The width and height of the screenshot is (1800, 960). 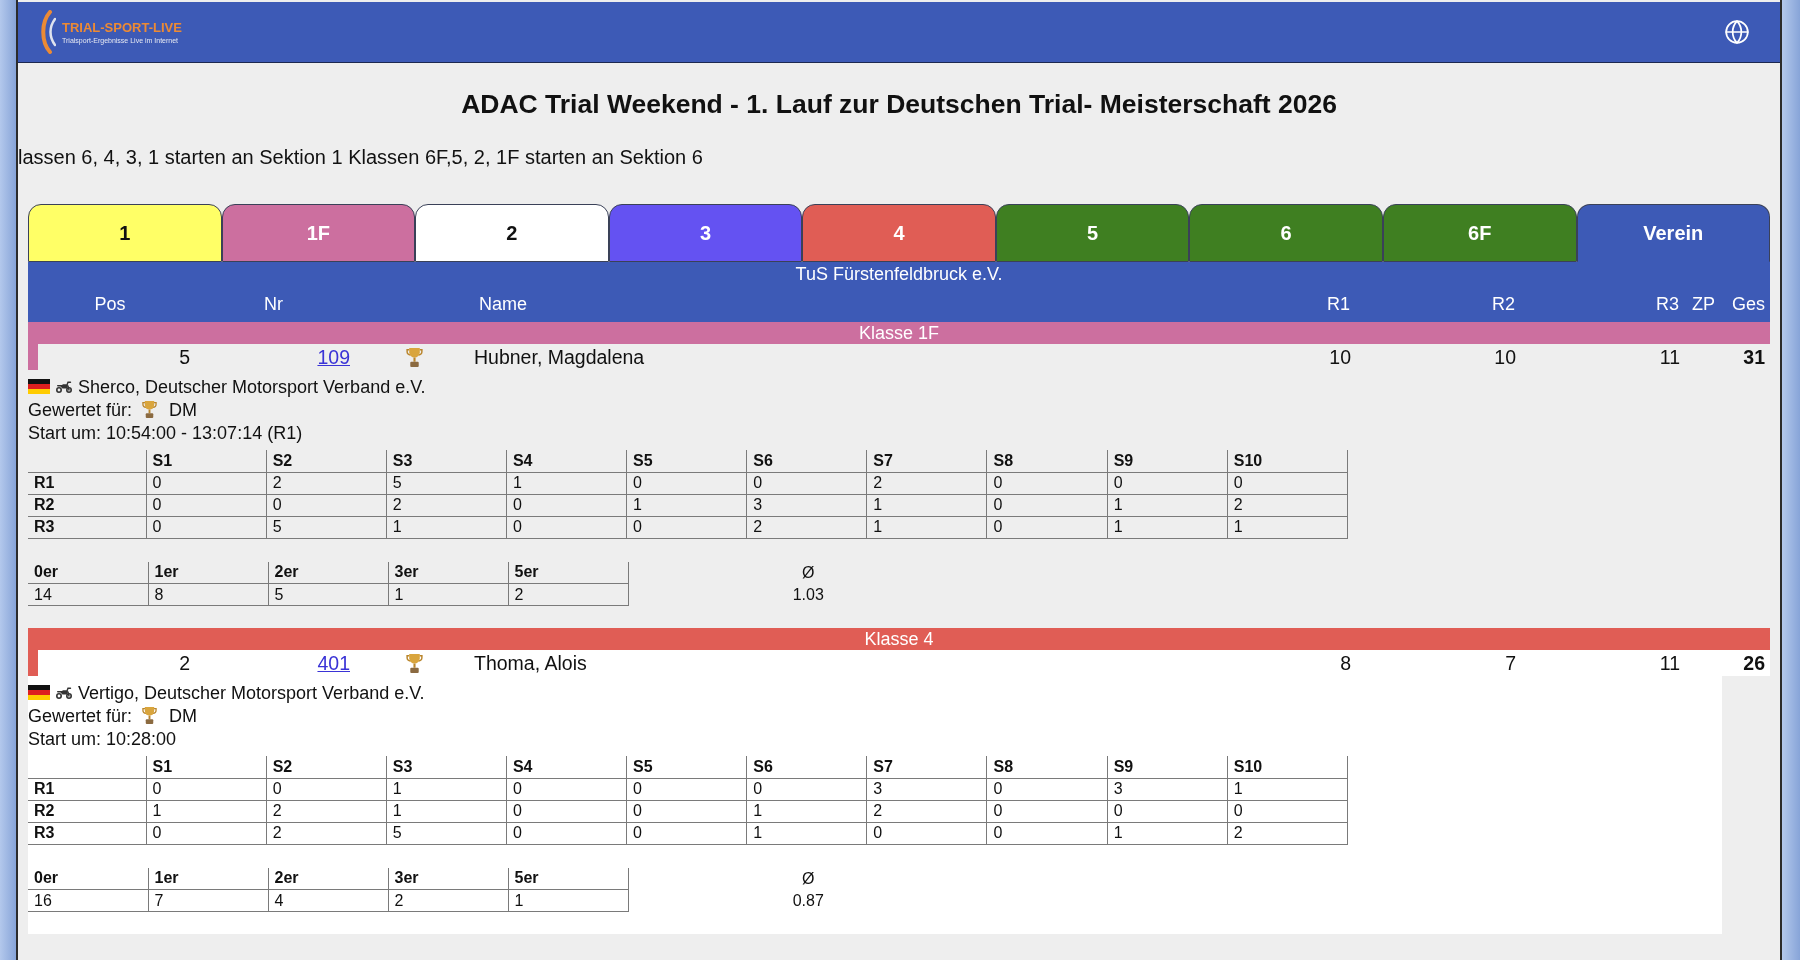 I want to click on column-header: ZP, so click(x=1704, y=304).